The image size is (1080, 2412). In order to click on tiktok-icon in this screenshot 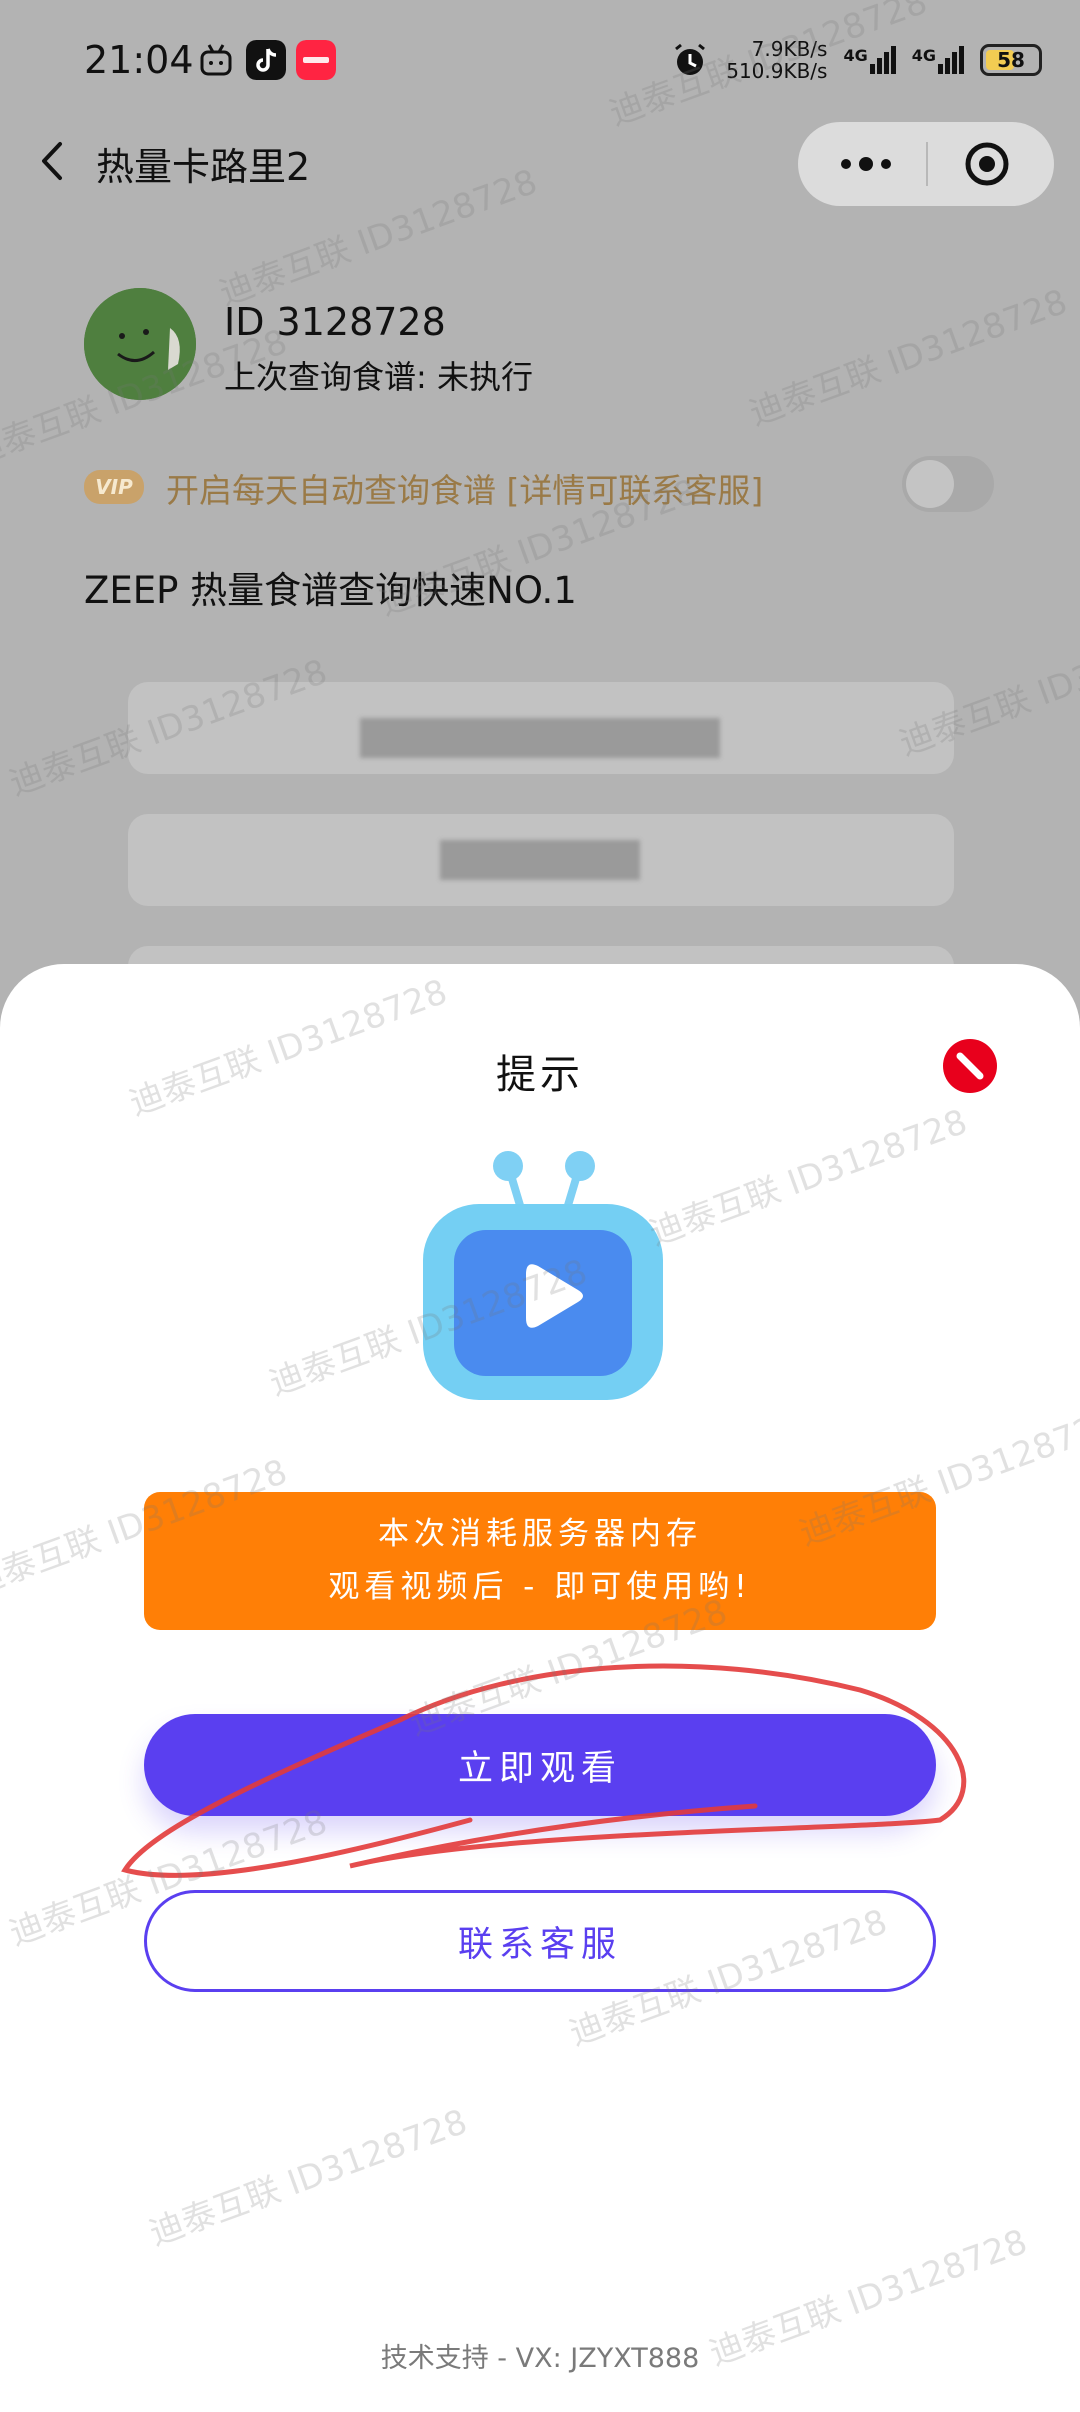, I will do `click(266, 60)`.